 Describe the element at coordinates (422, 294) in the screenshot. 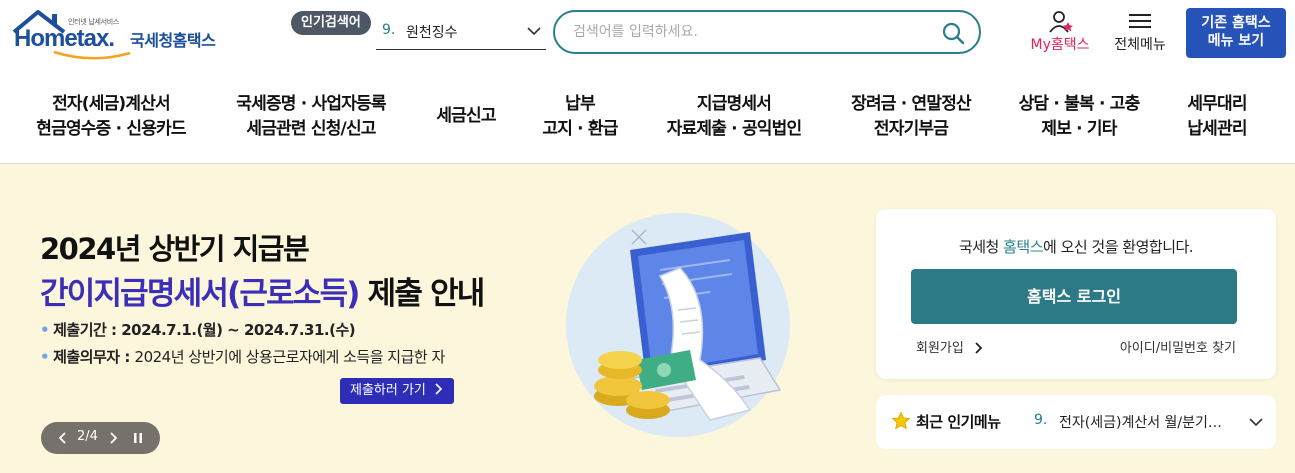

I see `banner-title-rest: 제출 안내` at that location.